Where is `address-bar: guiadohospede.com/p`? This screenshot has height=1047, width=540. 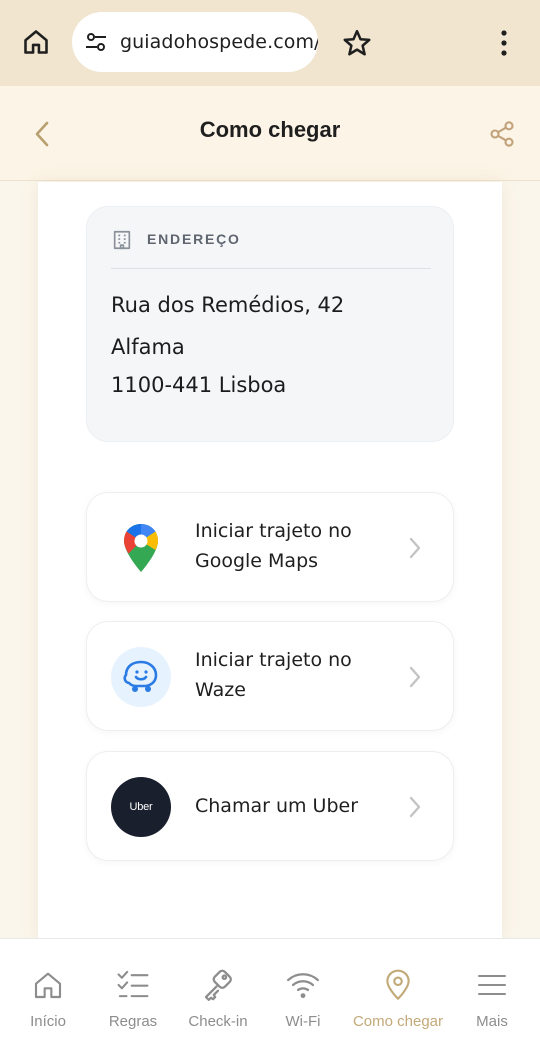
address-bar: guiadohospede.com/p is located at coordinates (195, 42).